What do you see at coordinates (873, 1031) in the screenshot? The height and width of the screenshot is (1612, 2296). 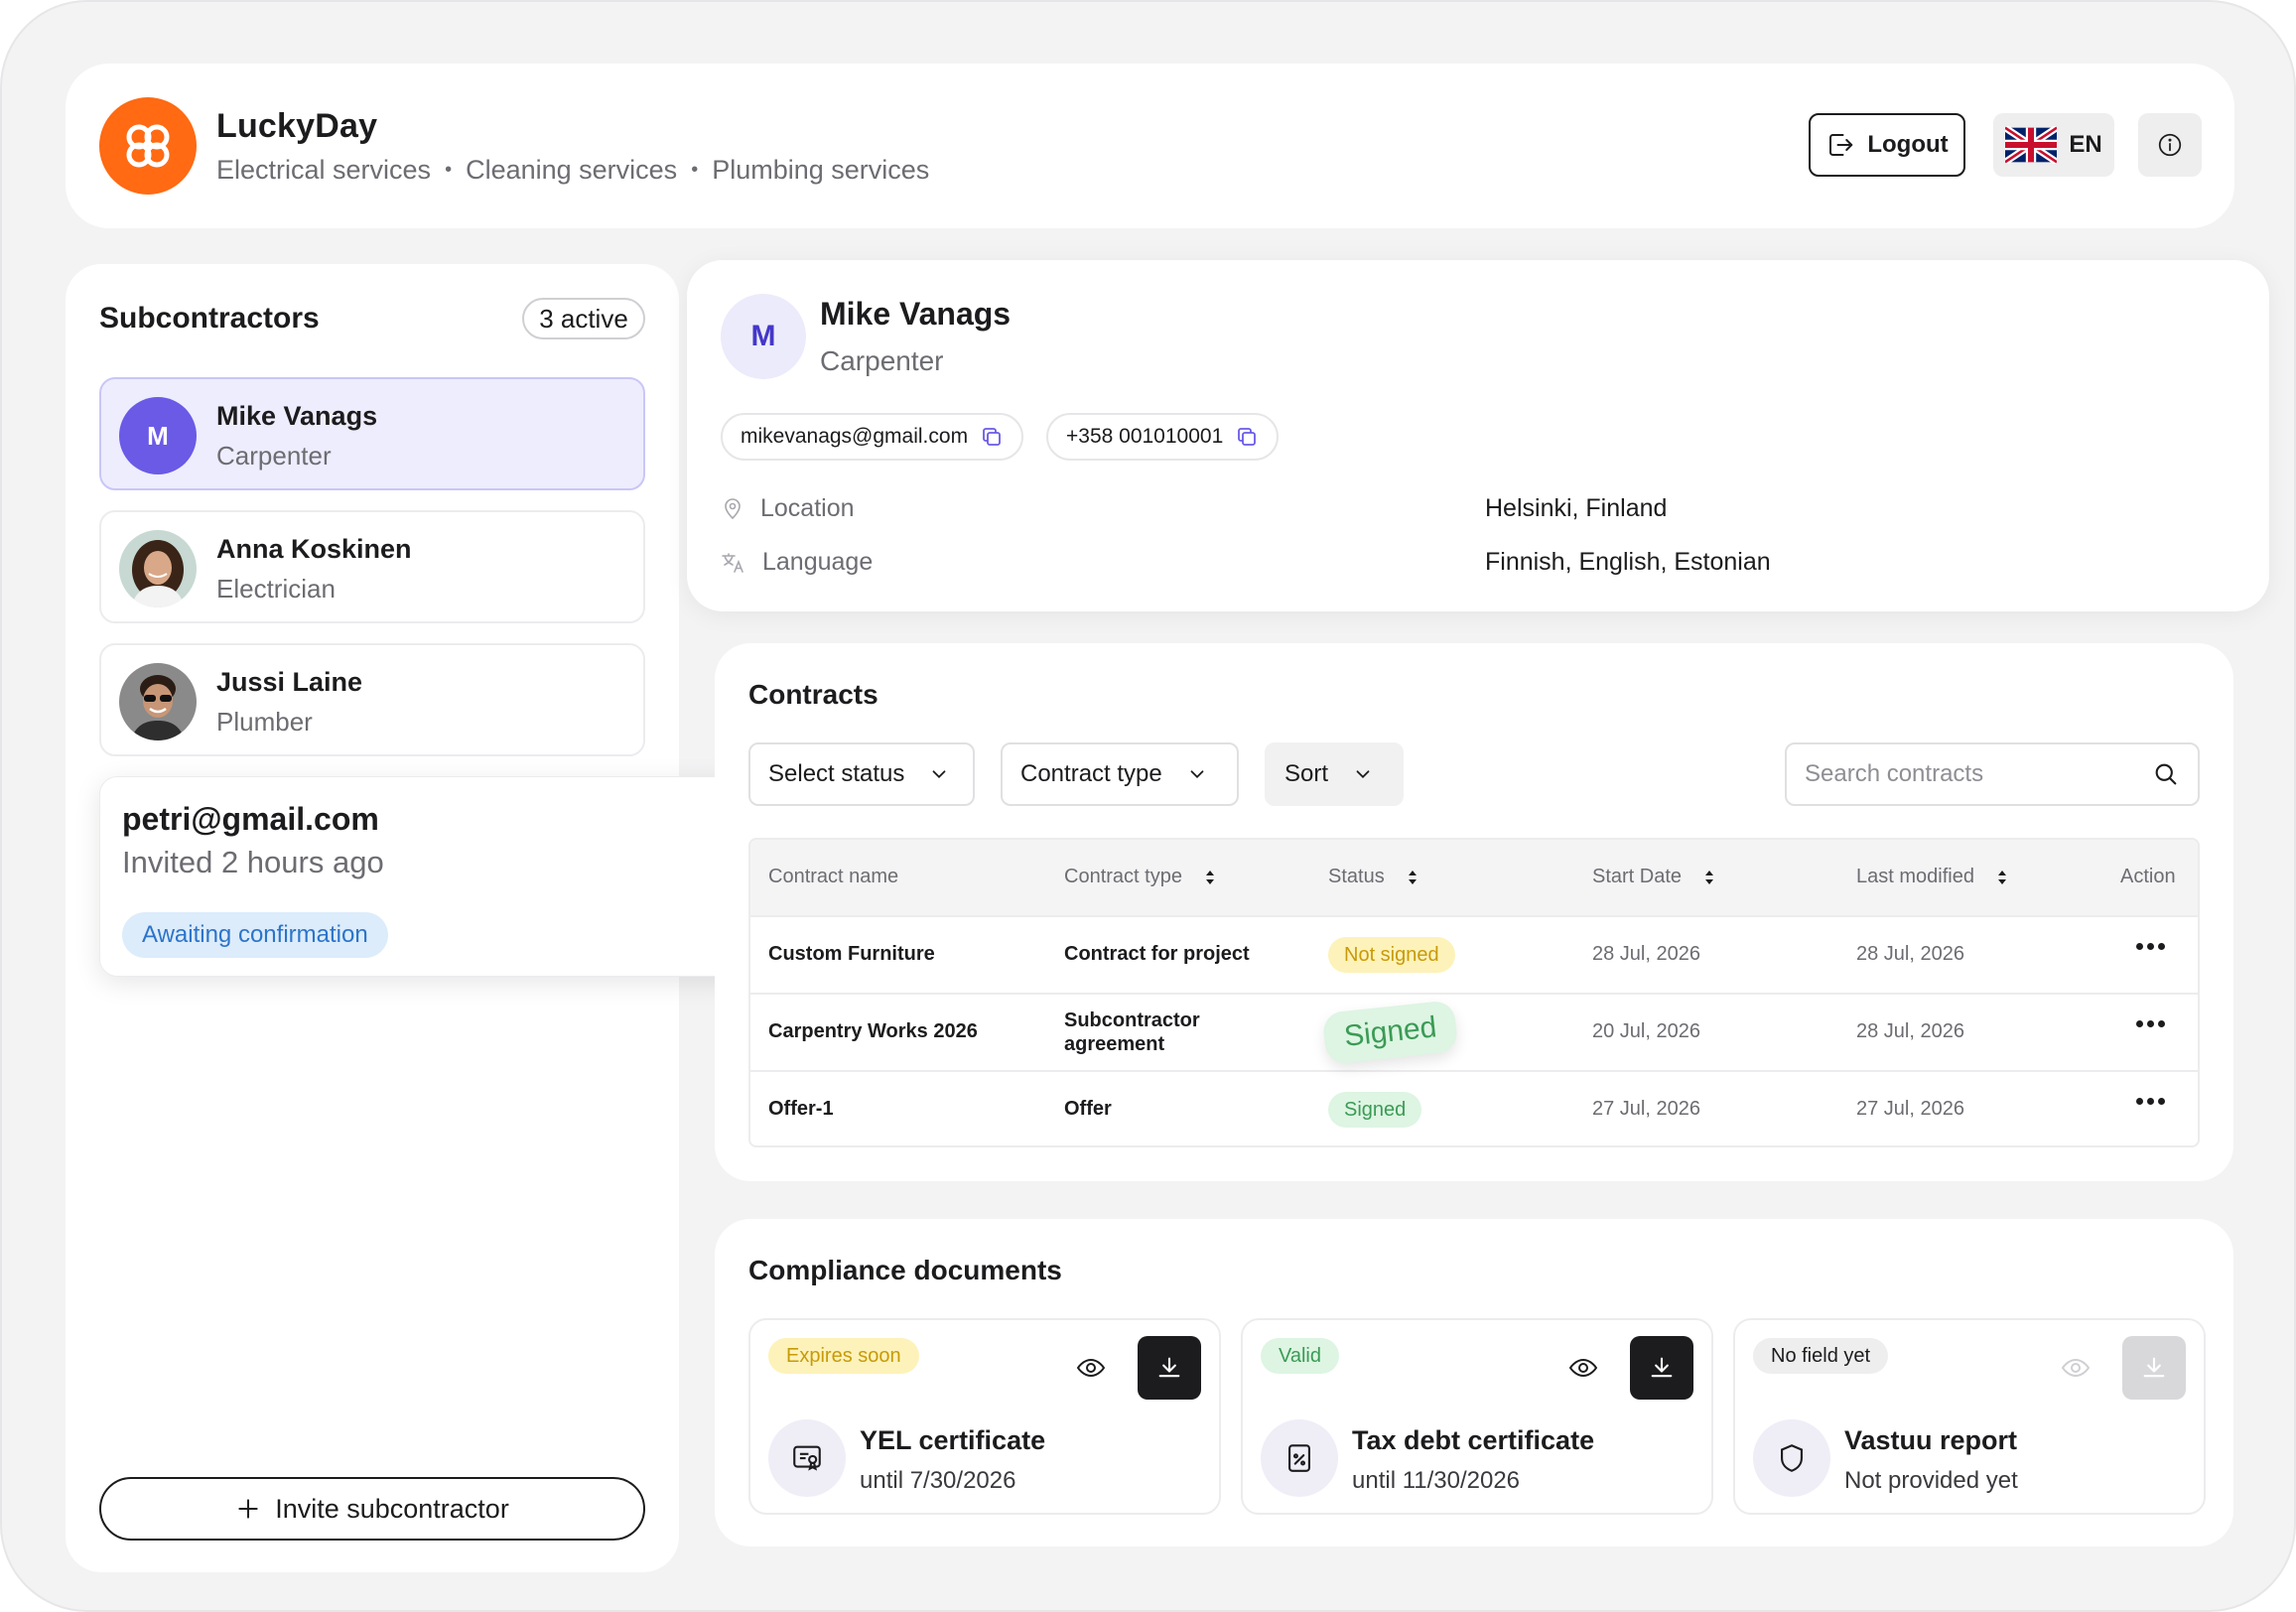 I see `contract-name: Carpentry Works 2026` at bounding box center [873, 1031].